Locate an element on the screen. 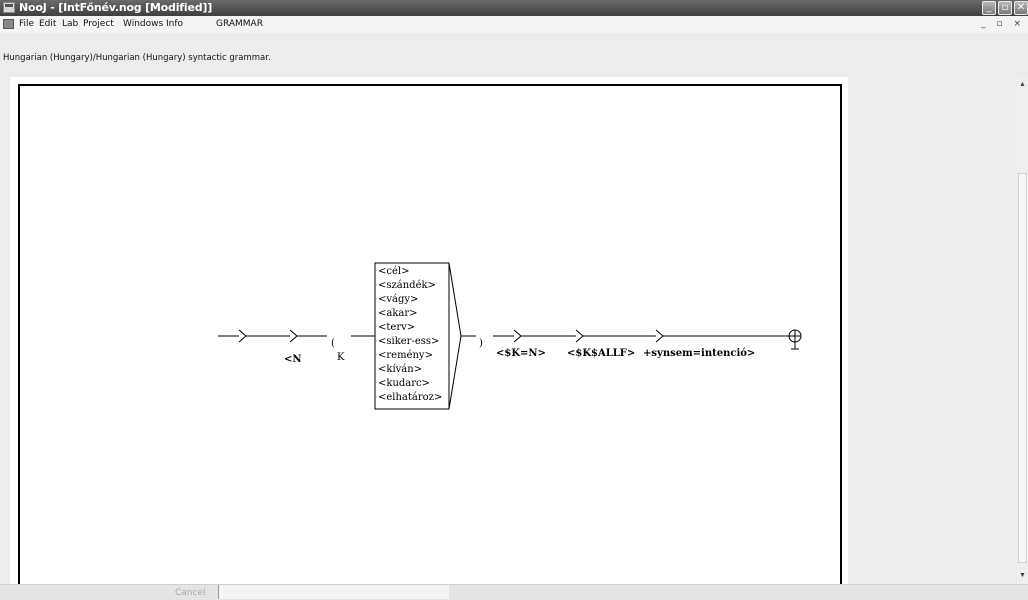 Image resolution: width=1028 pixels, height=600 pixels. cancel-button: Cancel is located at coordinates (190, 593).